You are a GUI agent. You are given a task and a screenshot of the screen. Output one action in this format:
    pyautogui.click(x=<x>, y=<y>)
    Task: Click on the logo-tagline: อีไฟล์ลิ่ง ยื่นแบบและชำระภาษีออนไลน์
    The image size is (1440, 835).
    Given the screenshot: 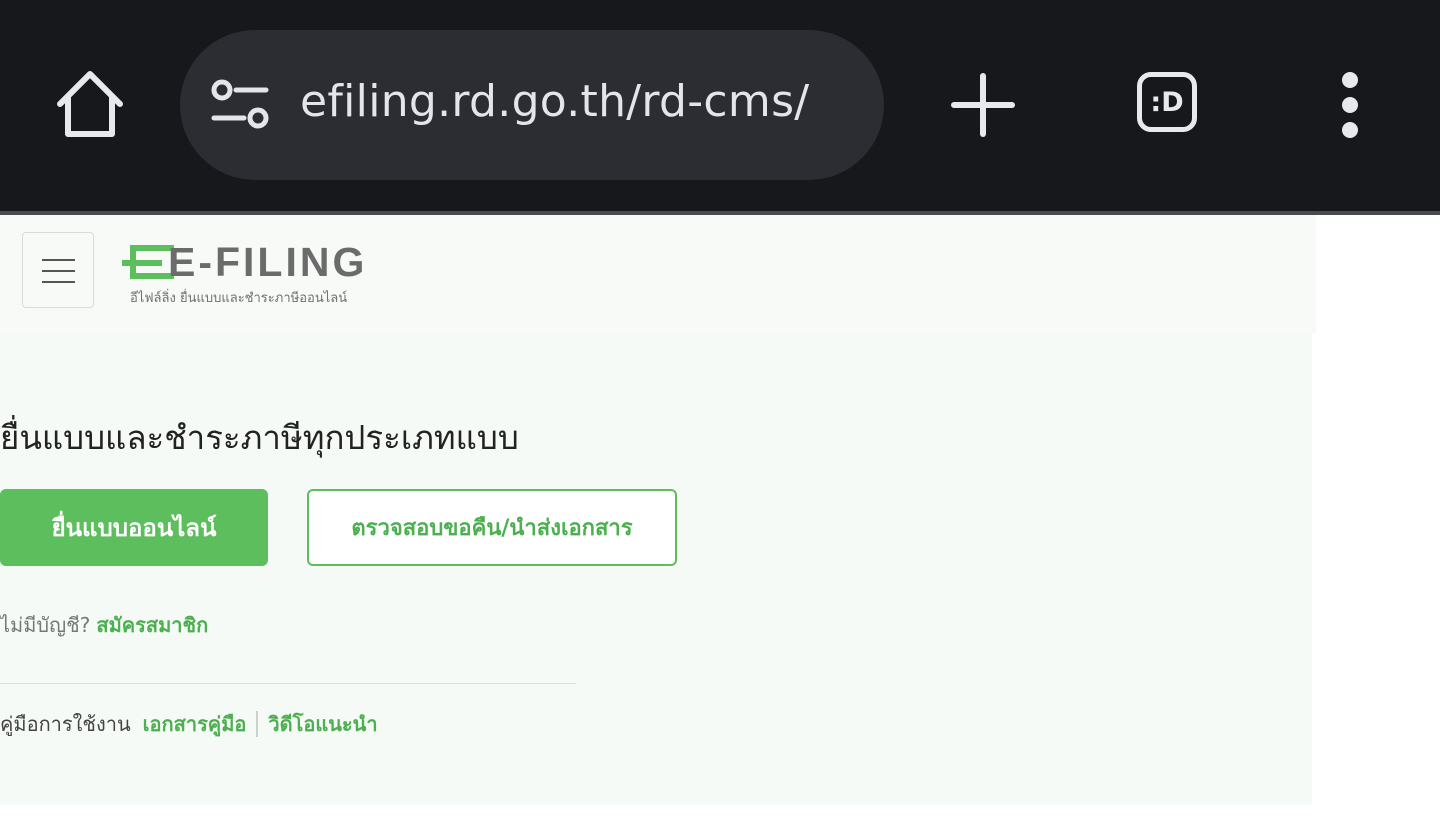 What is the action you would take?
    pyautogui.click(x=239, y=298)
    